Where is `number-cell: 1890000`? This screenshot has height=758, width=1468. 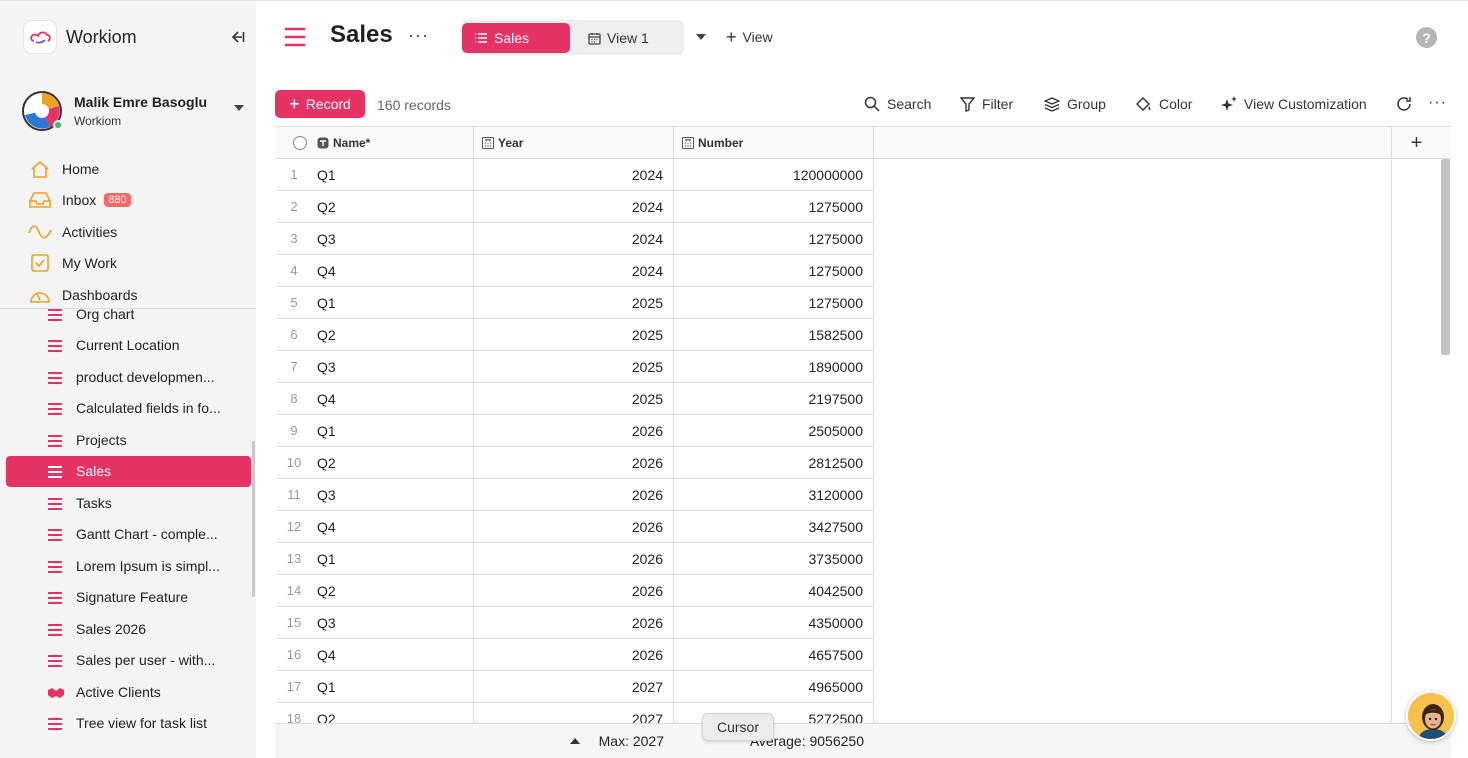
number-cell: 1890000 is located at coordinates (774, 367).